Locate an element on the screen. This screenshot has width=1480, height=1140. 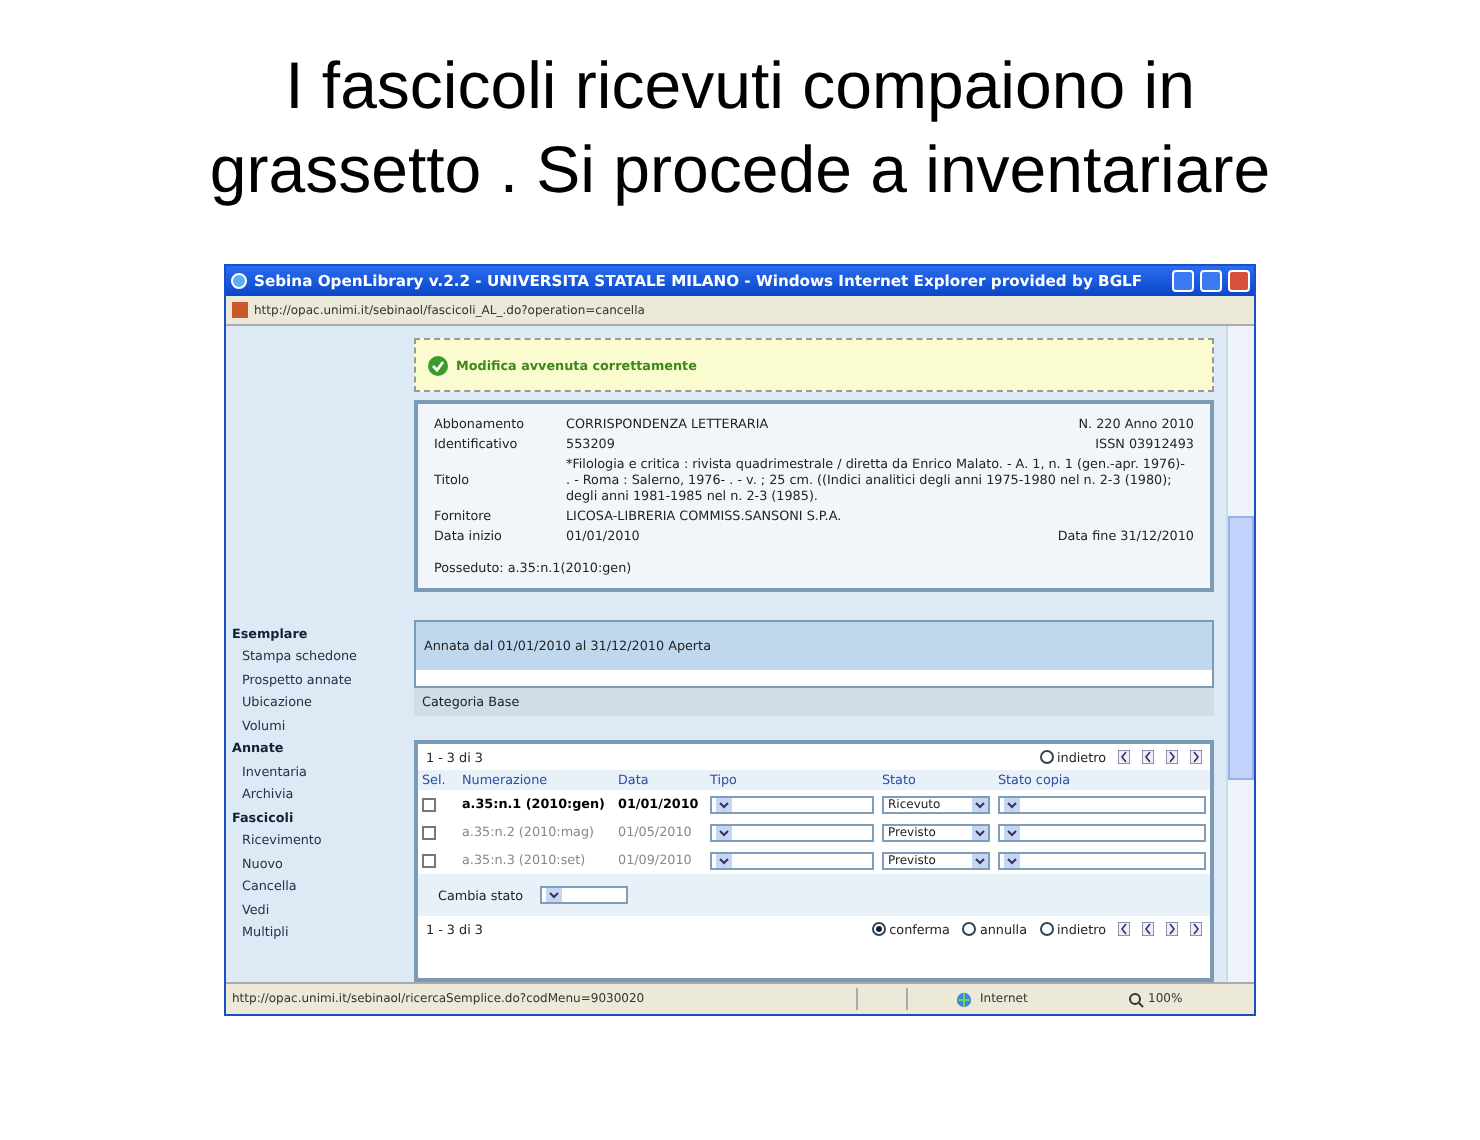
page-icon is located at coordinates (240, 310).